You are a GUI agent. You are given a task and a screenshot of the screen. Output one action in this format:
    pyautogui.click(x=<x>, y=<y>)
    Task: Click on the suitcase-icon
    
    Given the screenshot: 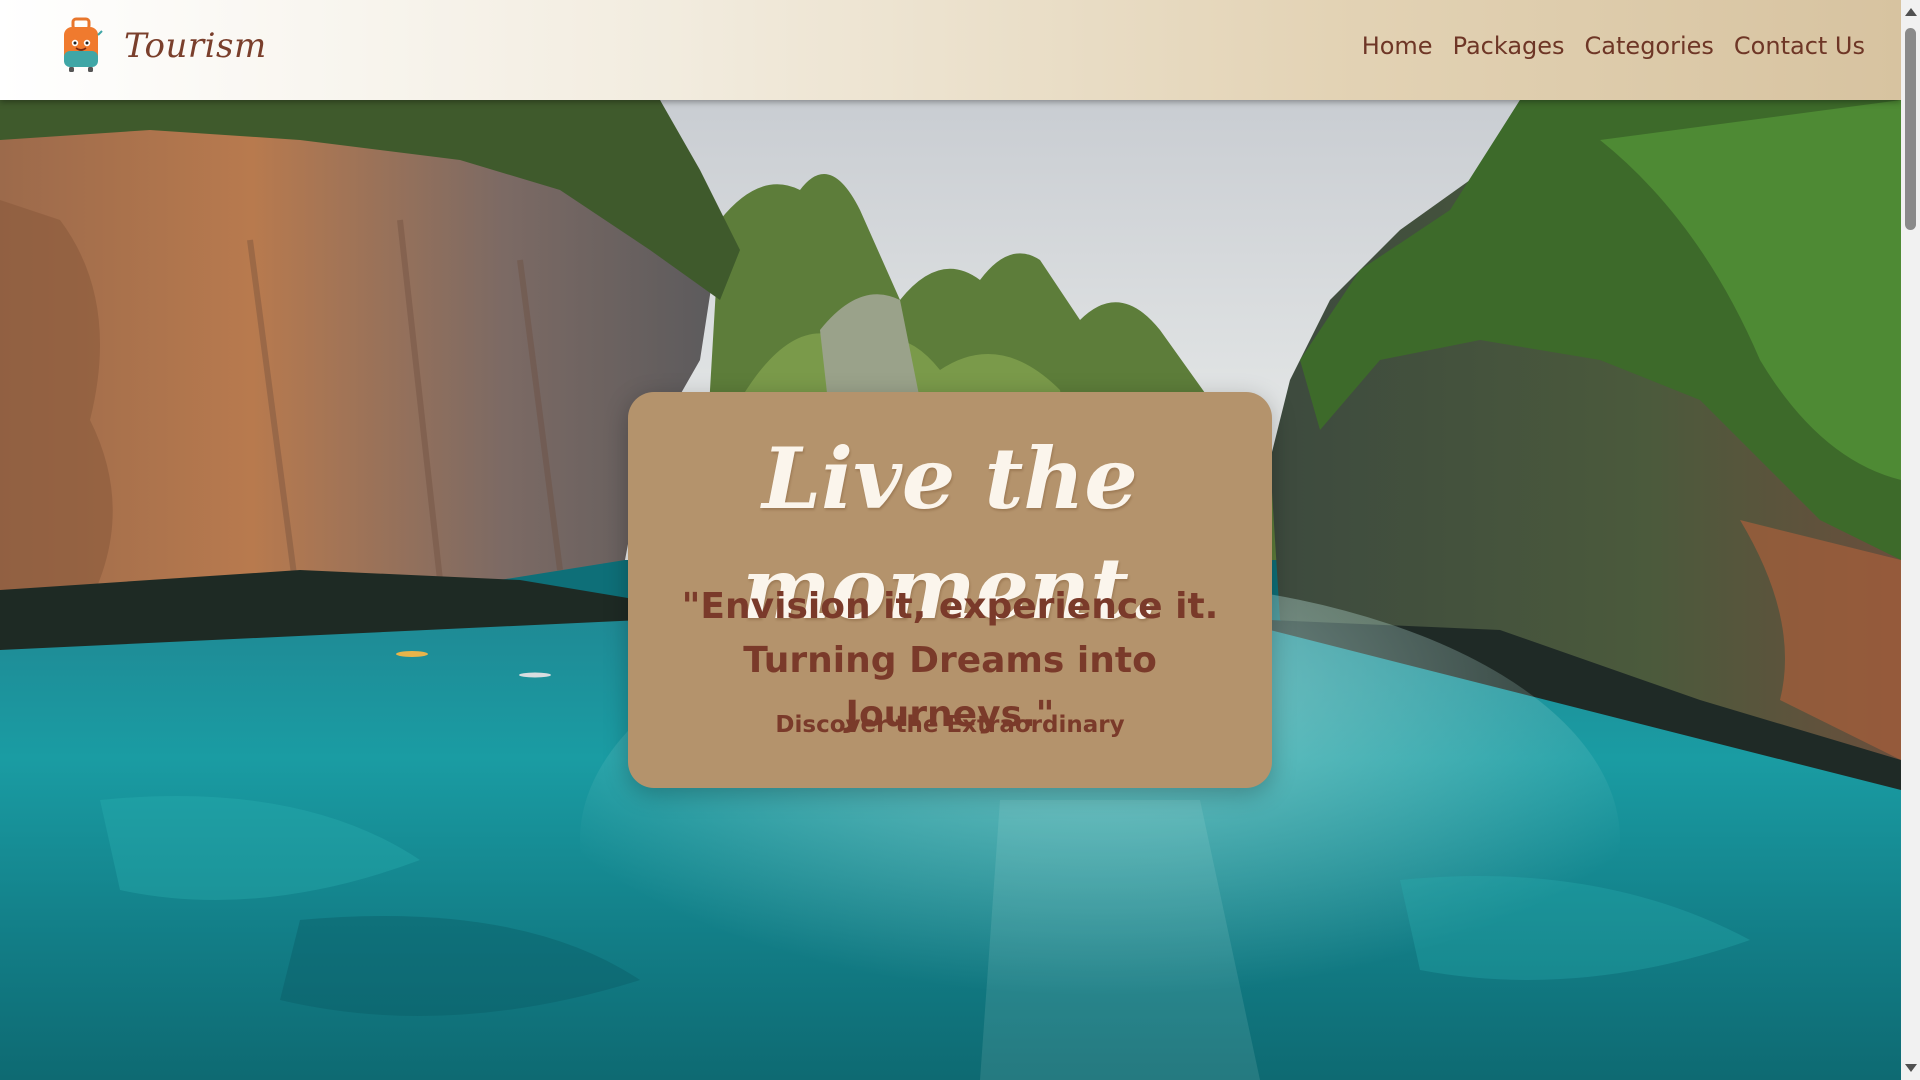 What is the action you would take?
    pyautogui.click(x=83, y=44)
    